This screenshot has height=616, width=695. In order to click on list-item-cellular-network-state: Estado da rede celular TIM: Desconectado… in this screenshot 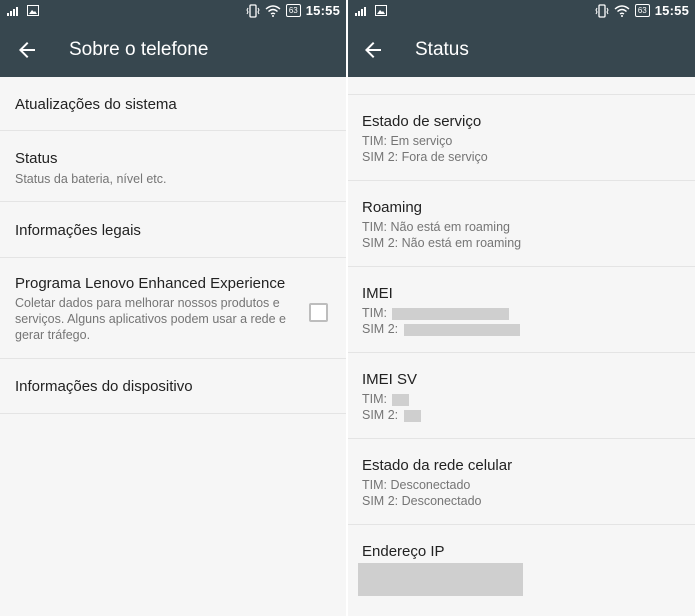, I will do `click(521, 482)`.